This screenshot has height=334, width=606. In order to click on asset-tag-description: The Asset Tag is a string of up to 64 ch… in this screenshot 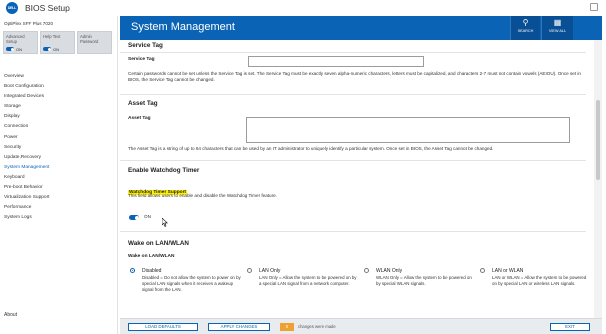, I will do `click(311, 148)`.